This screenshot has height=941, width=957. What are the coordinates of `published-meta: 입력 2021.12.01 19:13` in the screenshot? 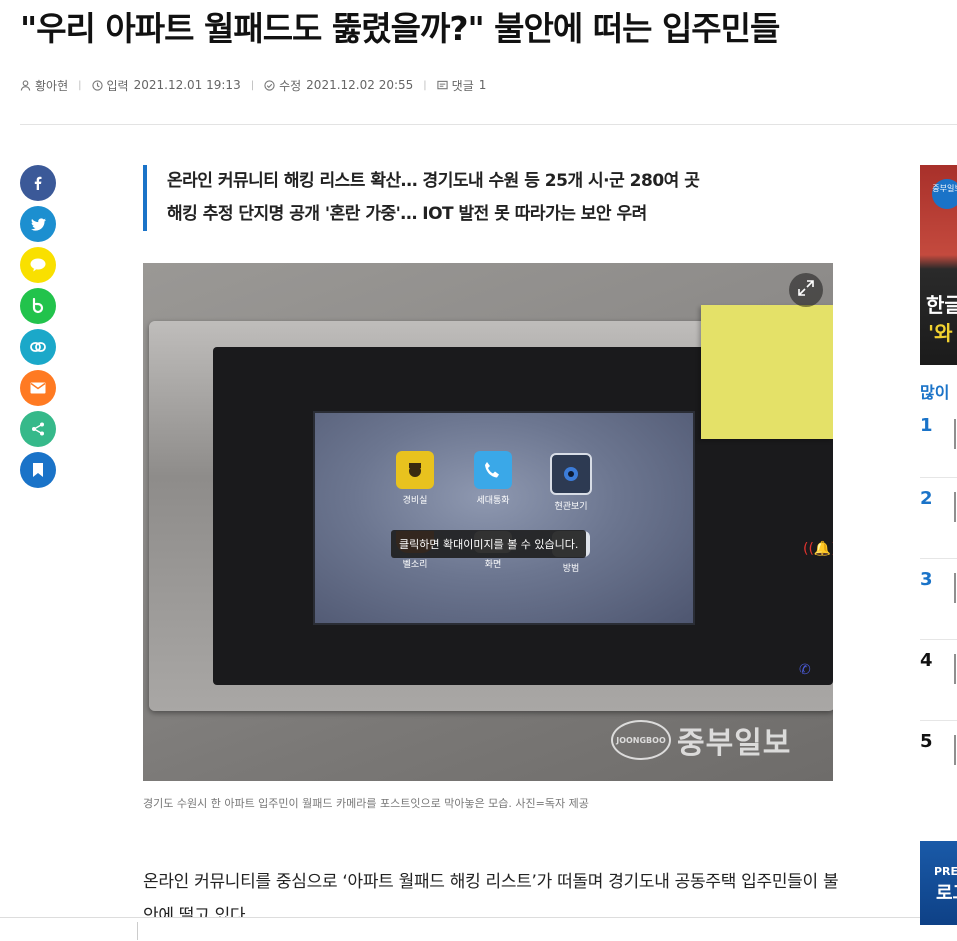 It's located at (166, 85).